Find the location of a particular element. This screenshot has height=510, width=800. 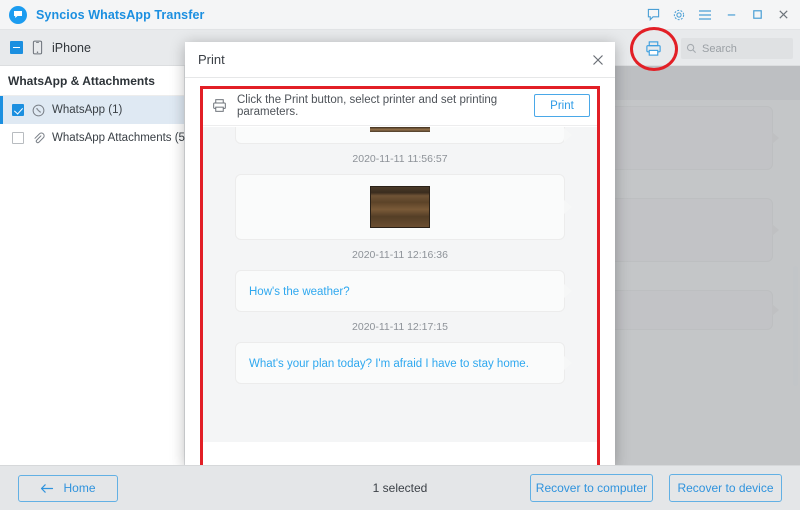

message-bubble-text: How's the weather? is located at coordinates (403, 291).